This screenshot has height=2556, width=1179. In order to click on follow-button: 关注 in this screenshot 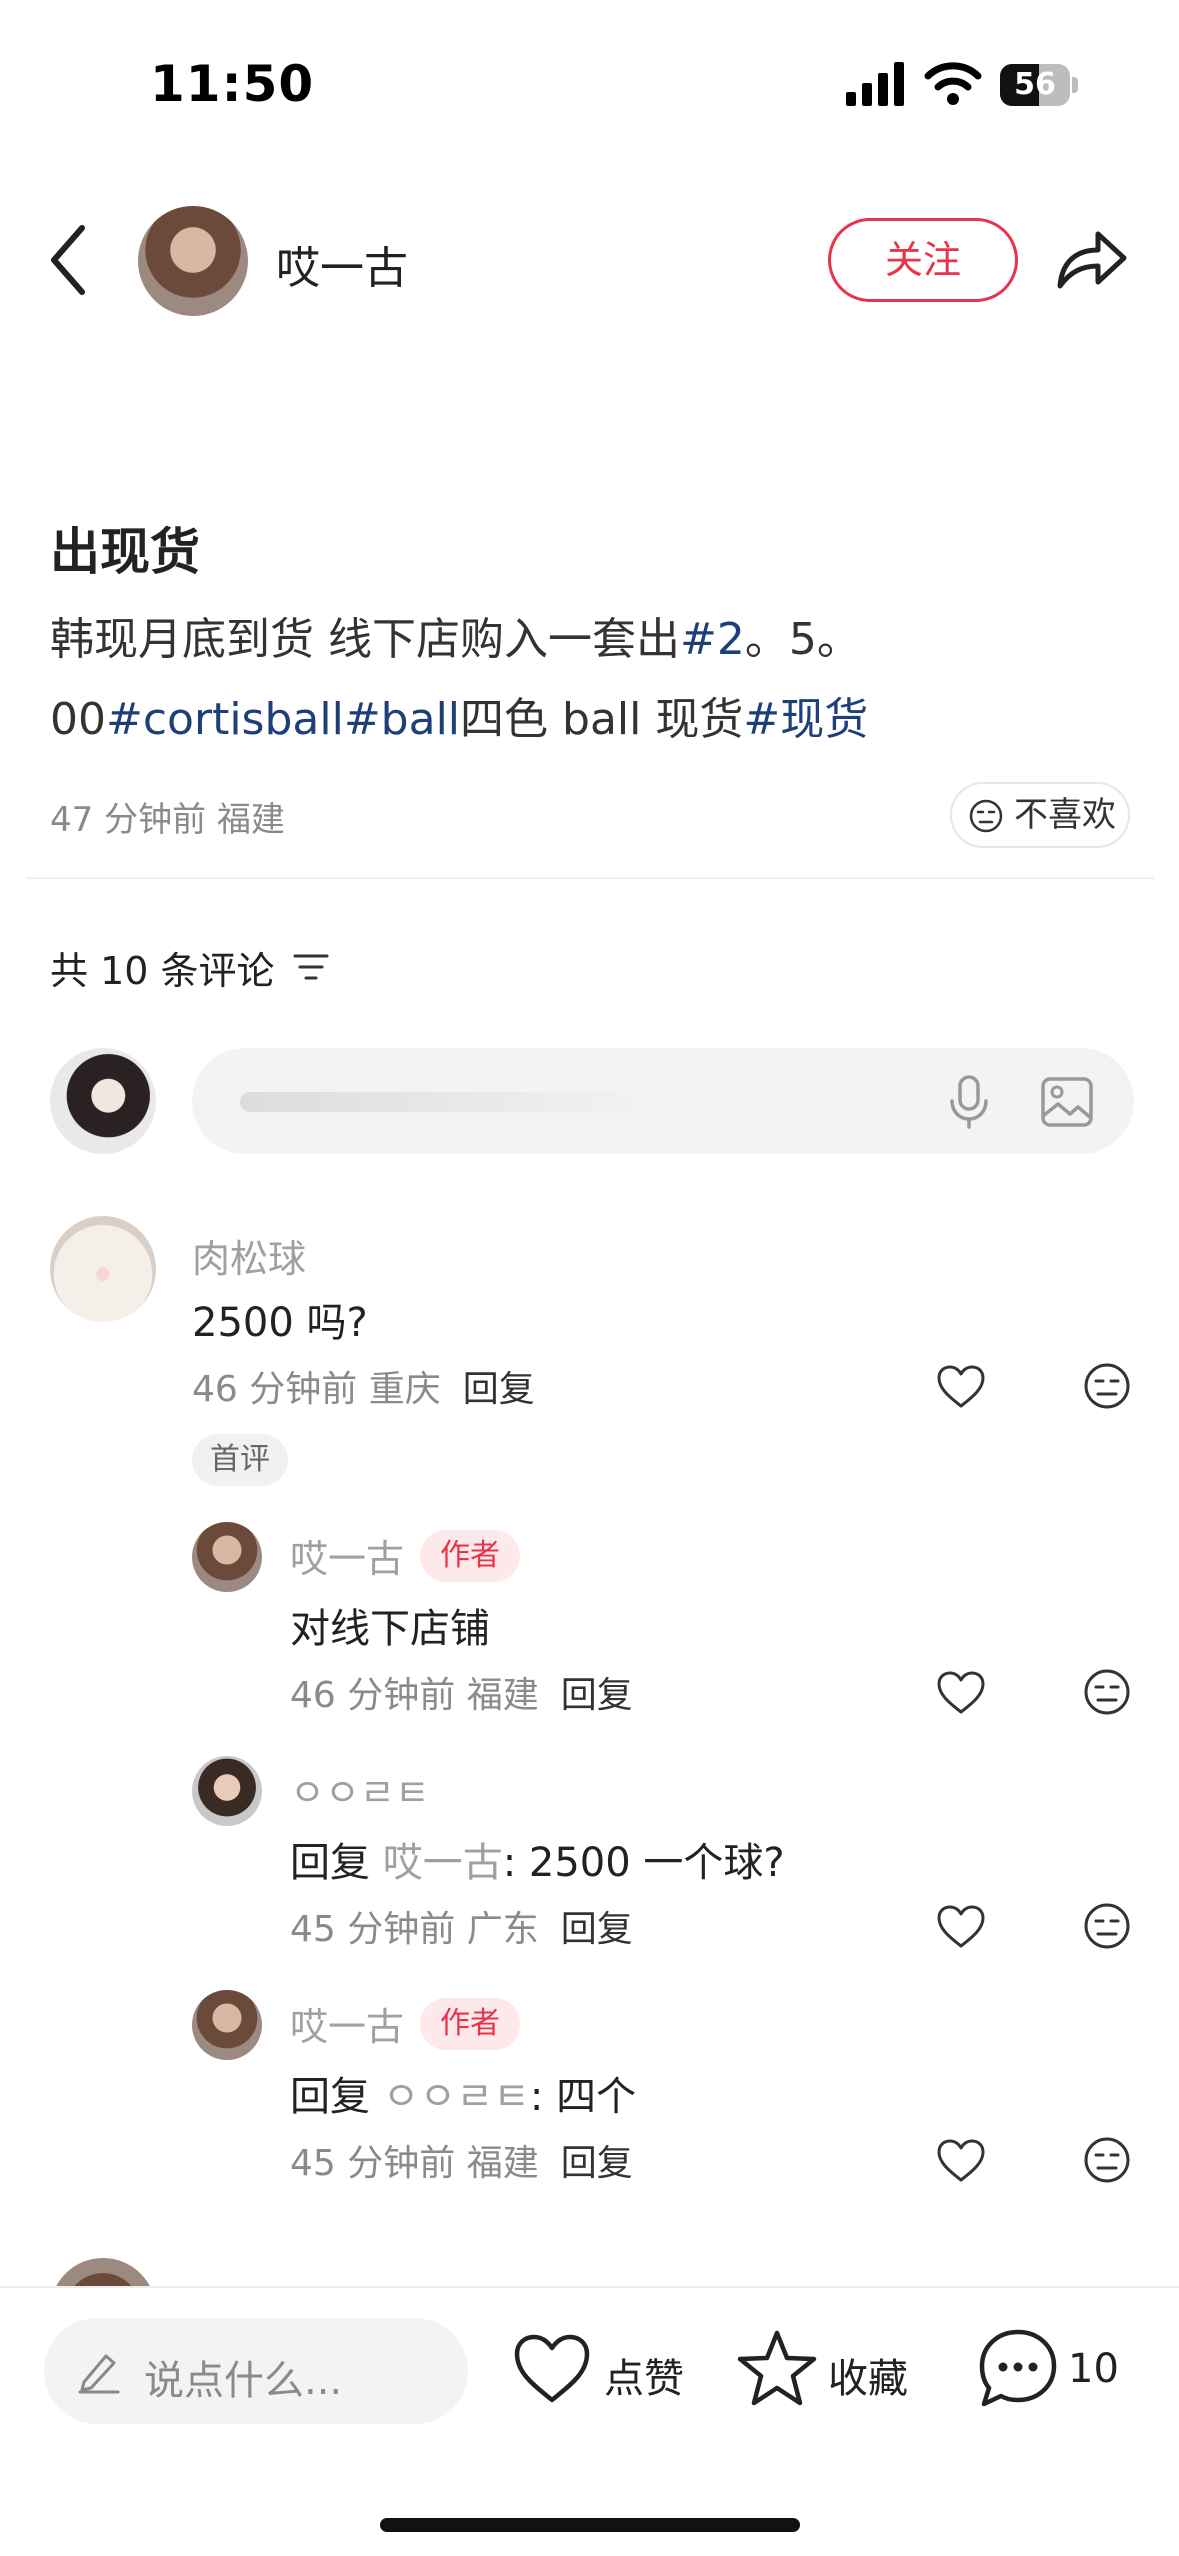, I will do `click(923, 260)`.